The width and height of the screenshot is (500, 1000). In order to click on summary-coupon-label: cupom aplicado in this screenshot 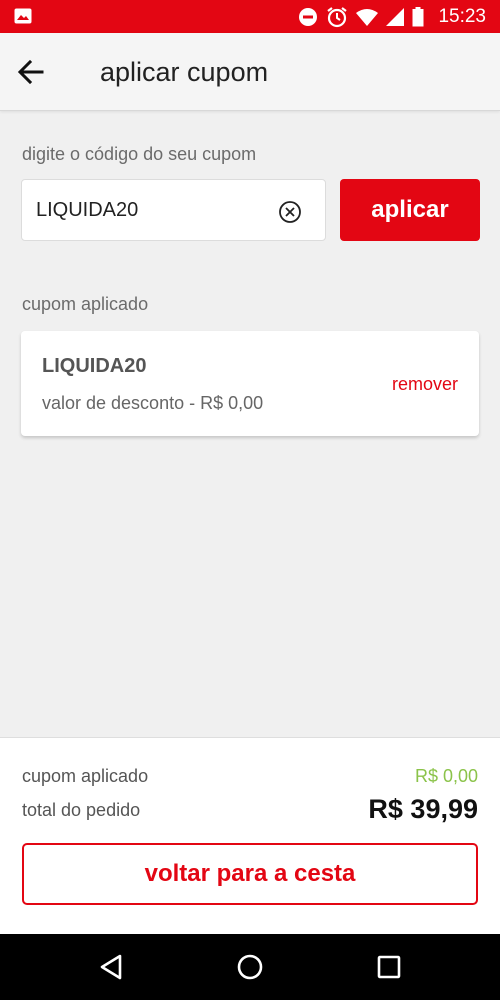, I will do `click(85, 776)`.